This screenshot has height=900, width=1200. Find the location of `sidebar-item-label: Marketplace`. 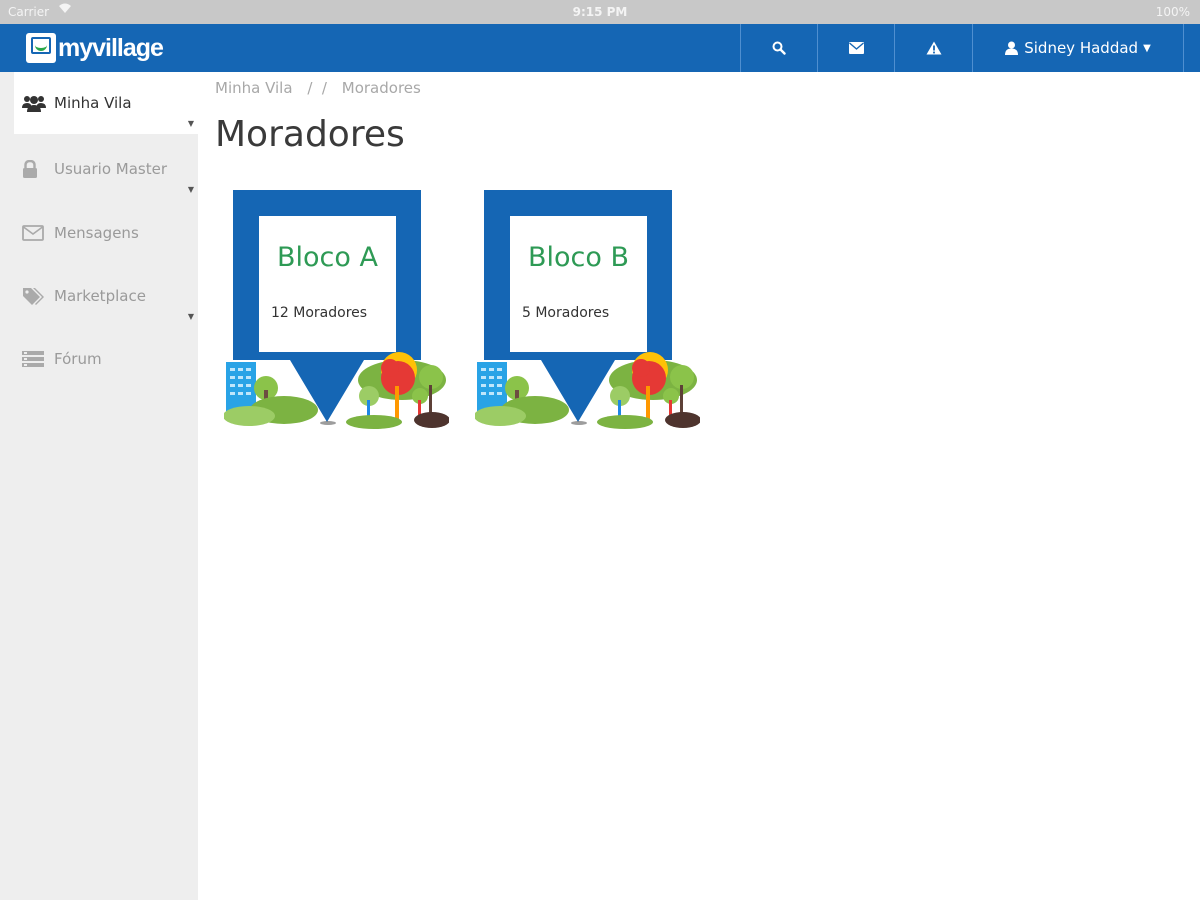

sidebar-item-label: Marketplace is located at coordinates (100, 296).